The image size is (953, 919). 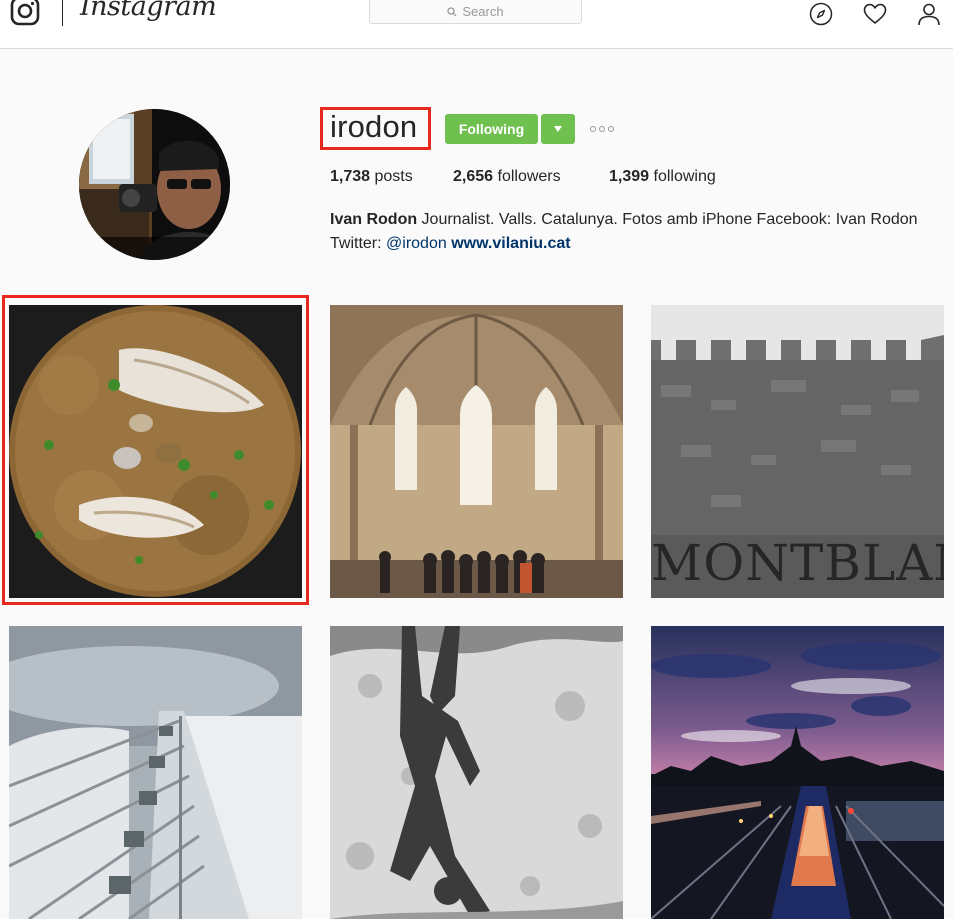 I want to click on follow-options-dropdown, so click(x=558, y=129).